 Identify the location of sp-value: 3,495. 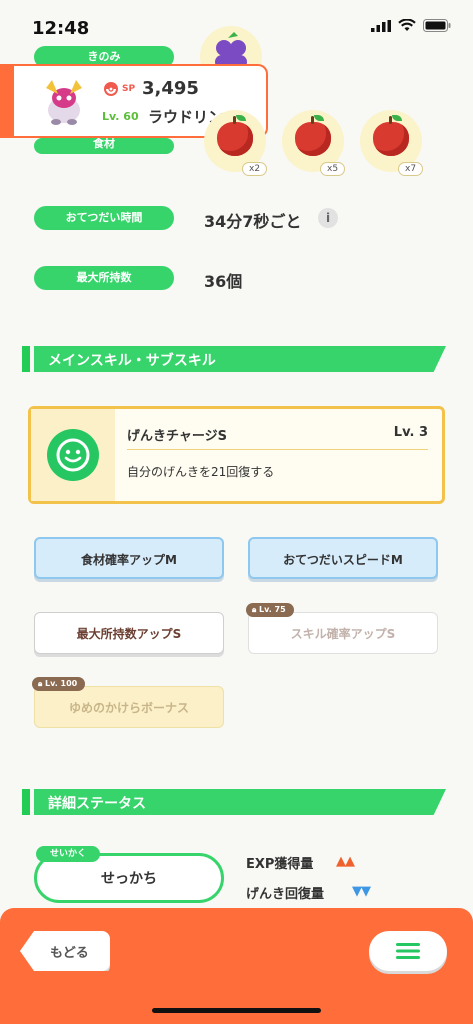
(170, 88).